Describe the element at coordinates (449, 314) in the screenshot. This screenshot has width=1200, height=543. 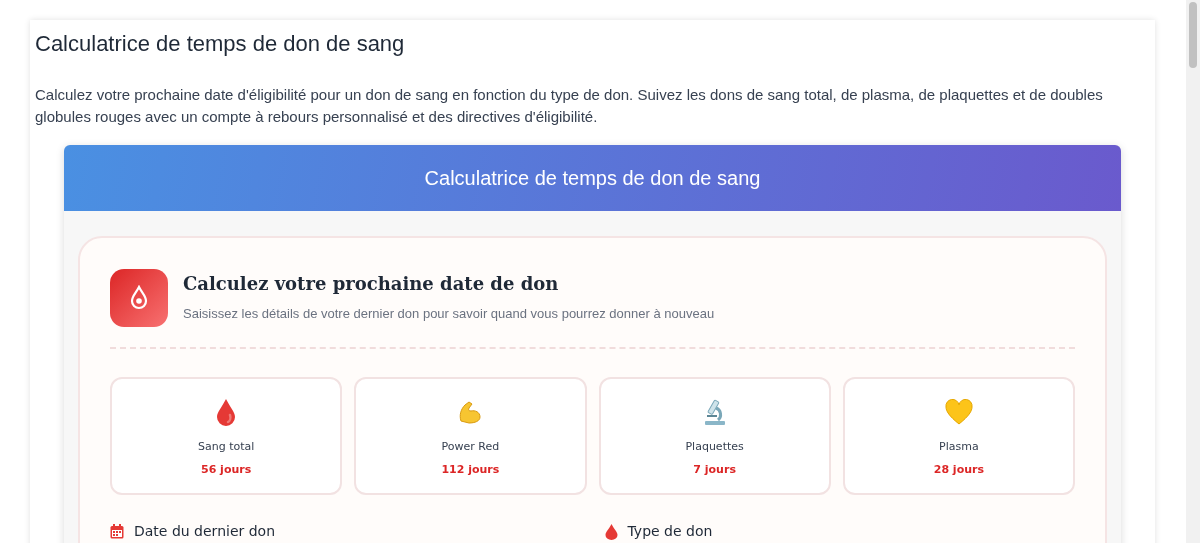
I see `card-subtitle: Saisissez les détails de votre dernier don pour savoir quand vous pourrez donner à nouveau` at that location.